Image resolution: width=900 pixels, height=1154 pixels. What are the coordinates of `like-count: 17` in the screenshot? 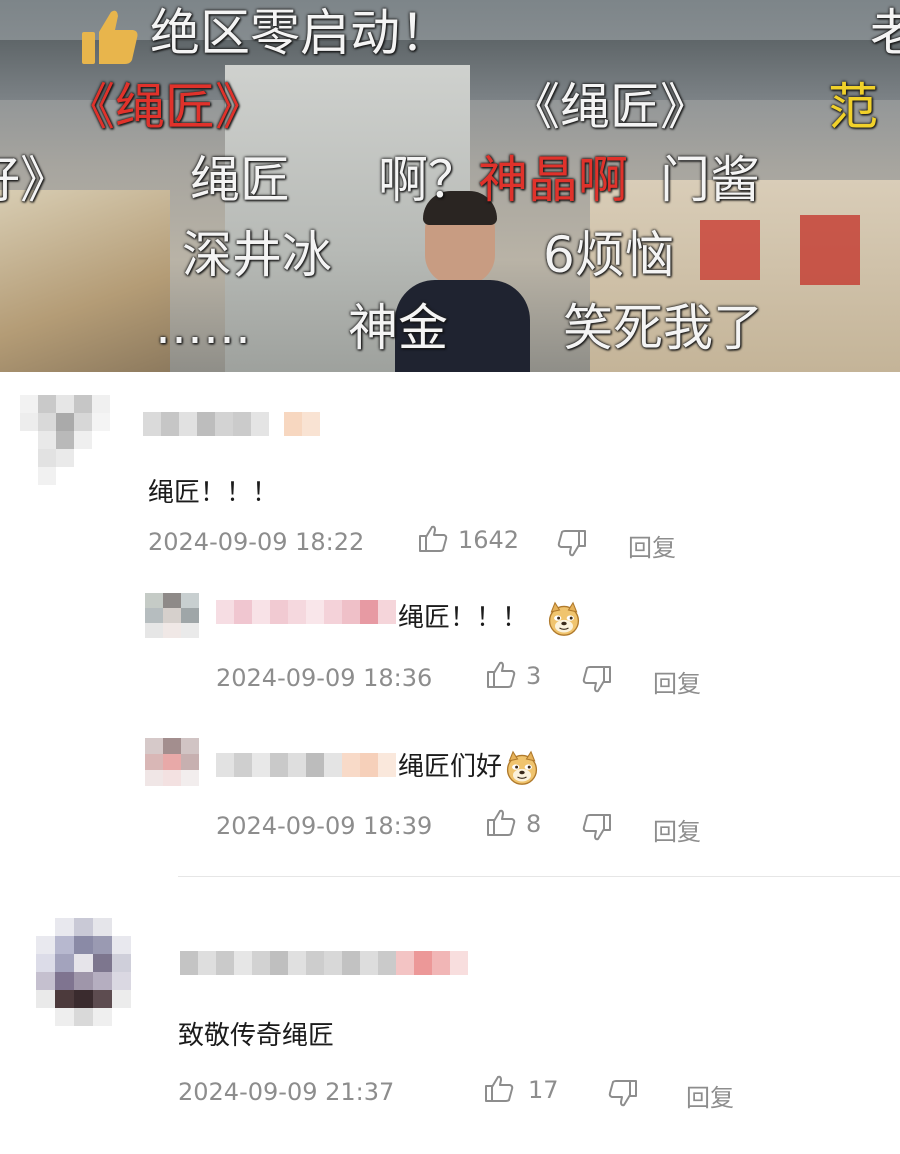 It's located at (543, 1090).